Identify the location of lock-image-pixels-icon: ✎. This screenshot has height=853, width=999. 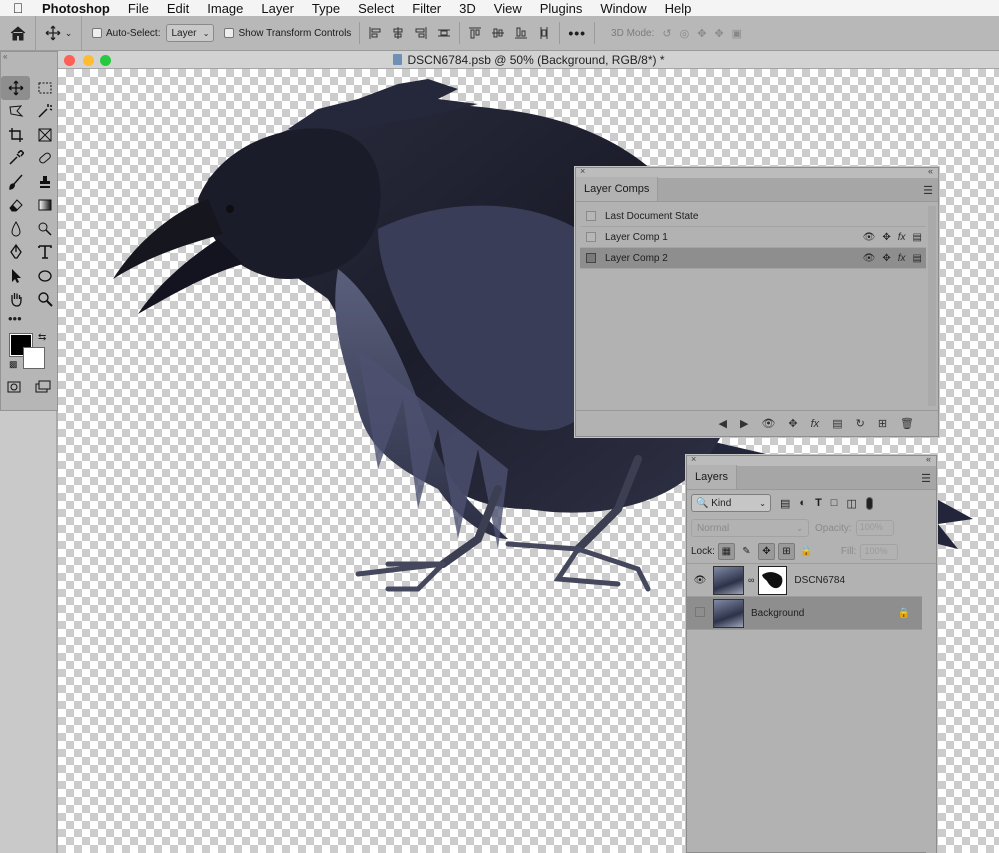
(746, 551).